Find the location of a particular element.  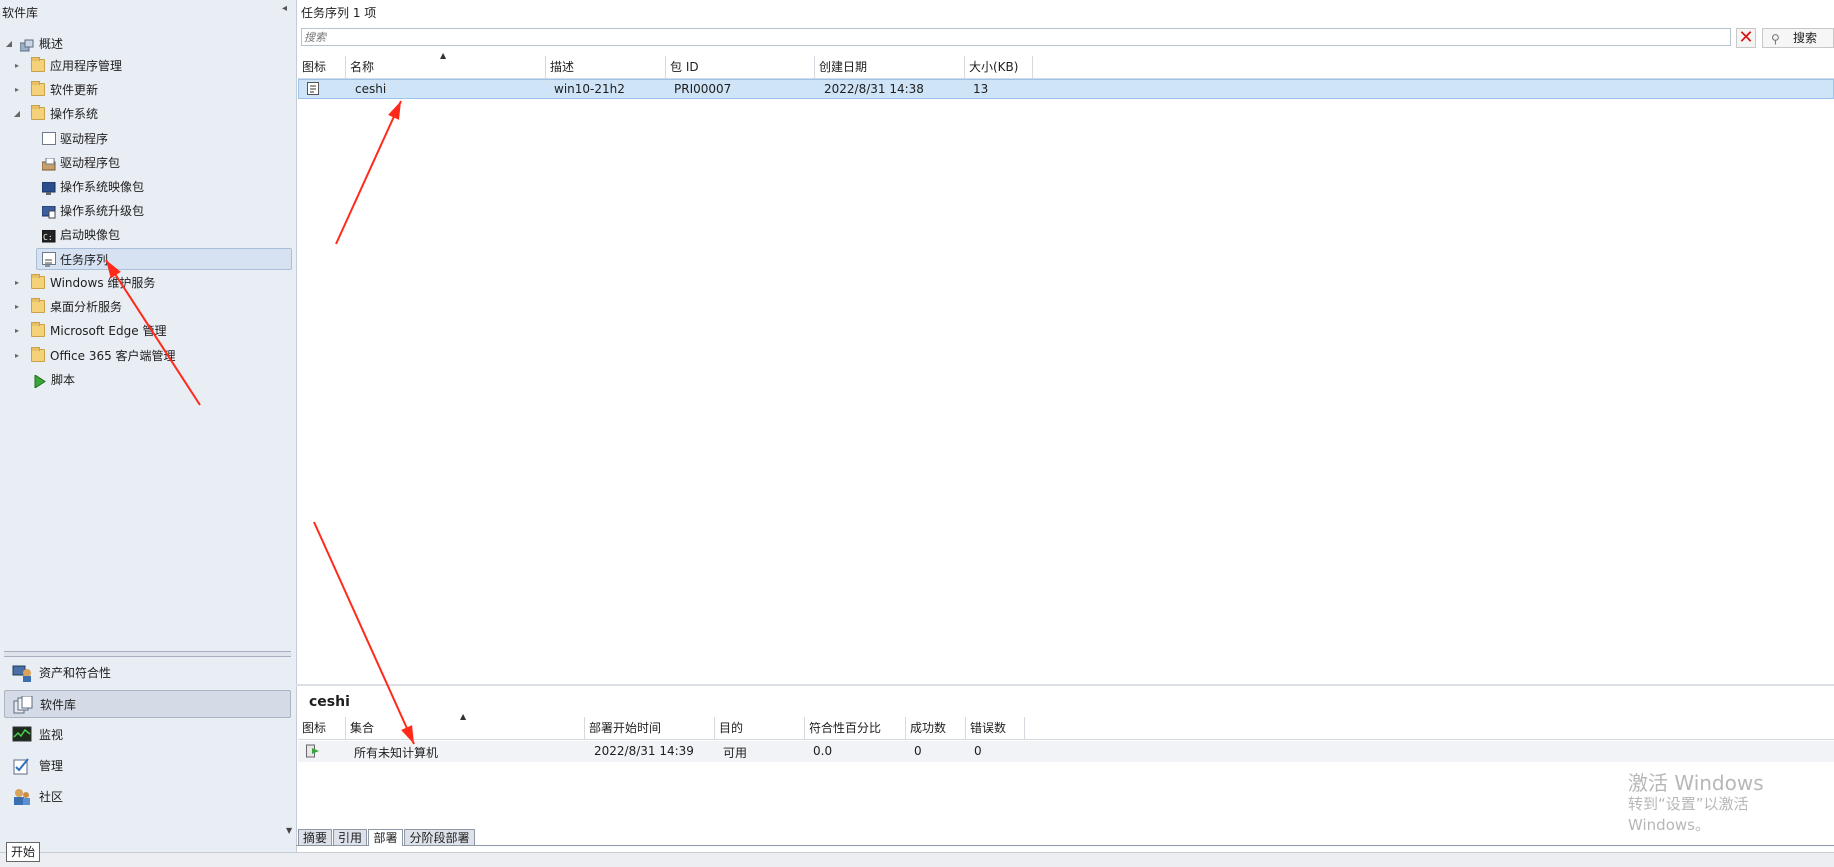

search-button: ⚲ 搜索 is located at coordinates (1798, 38).